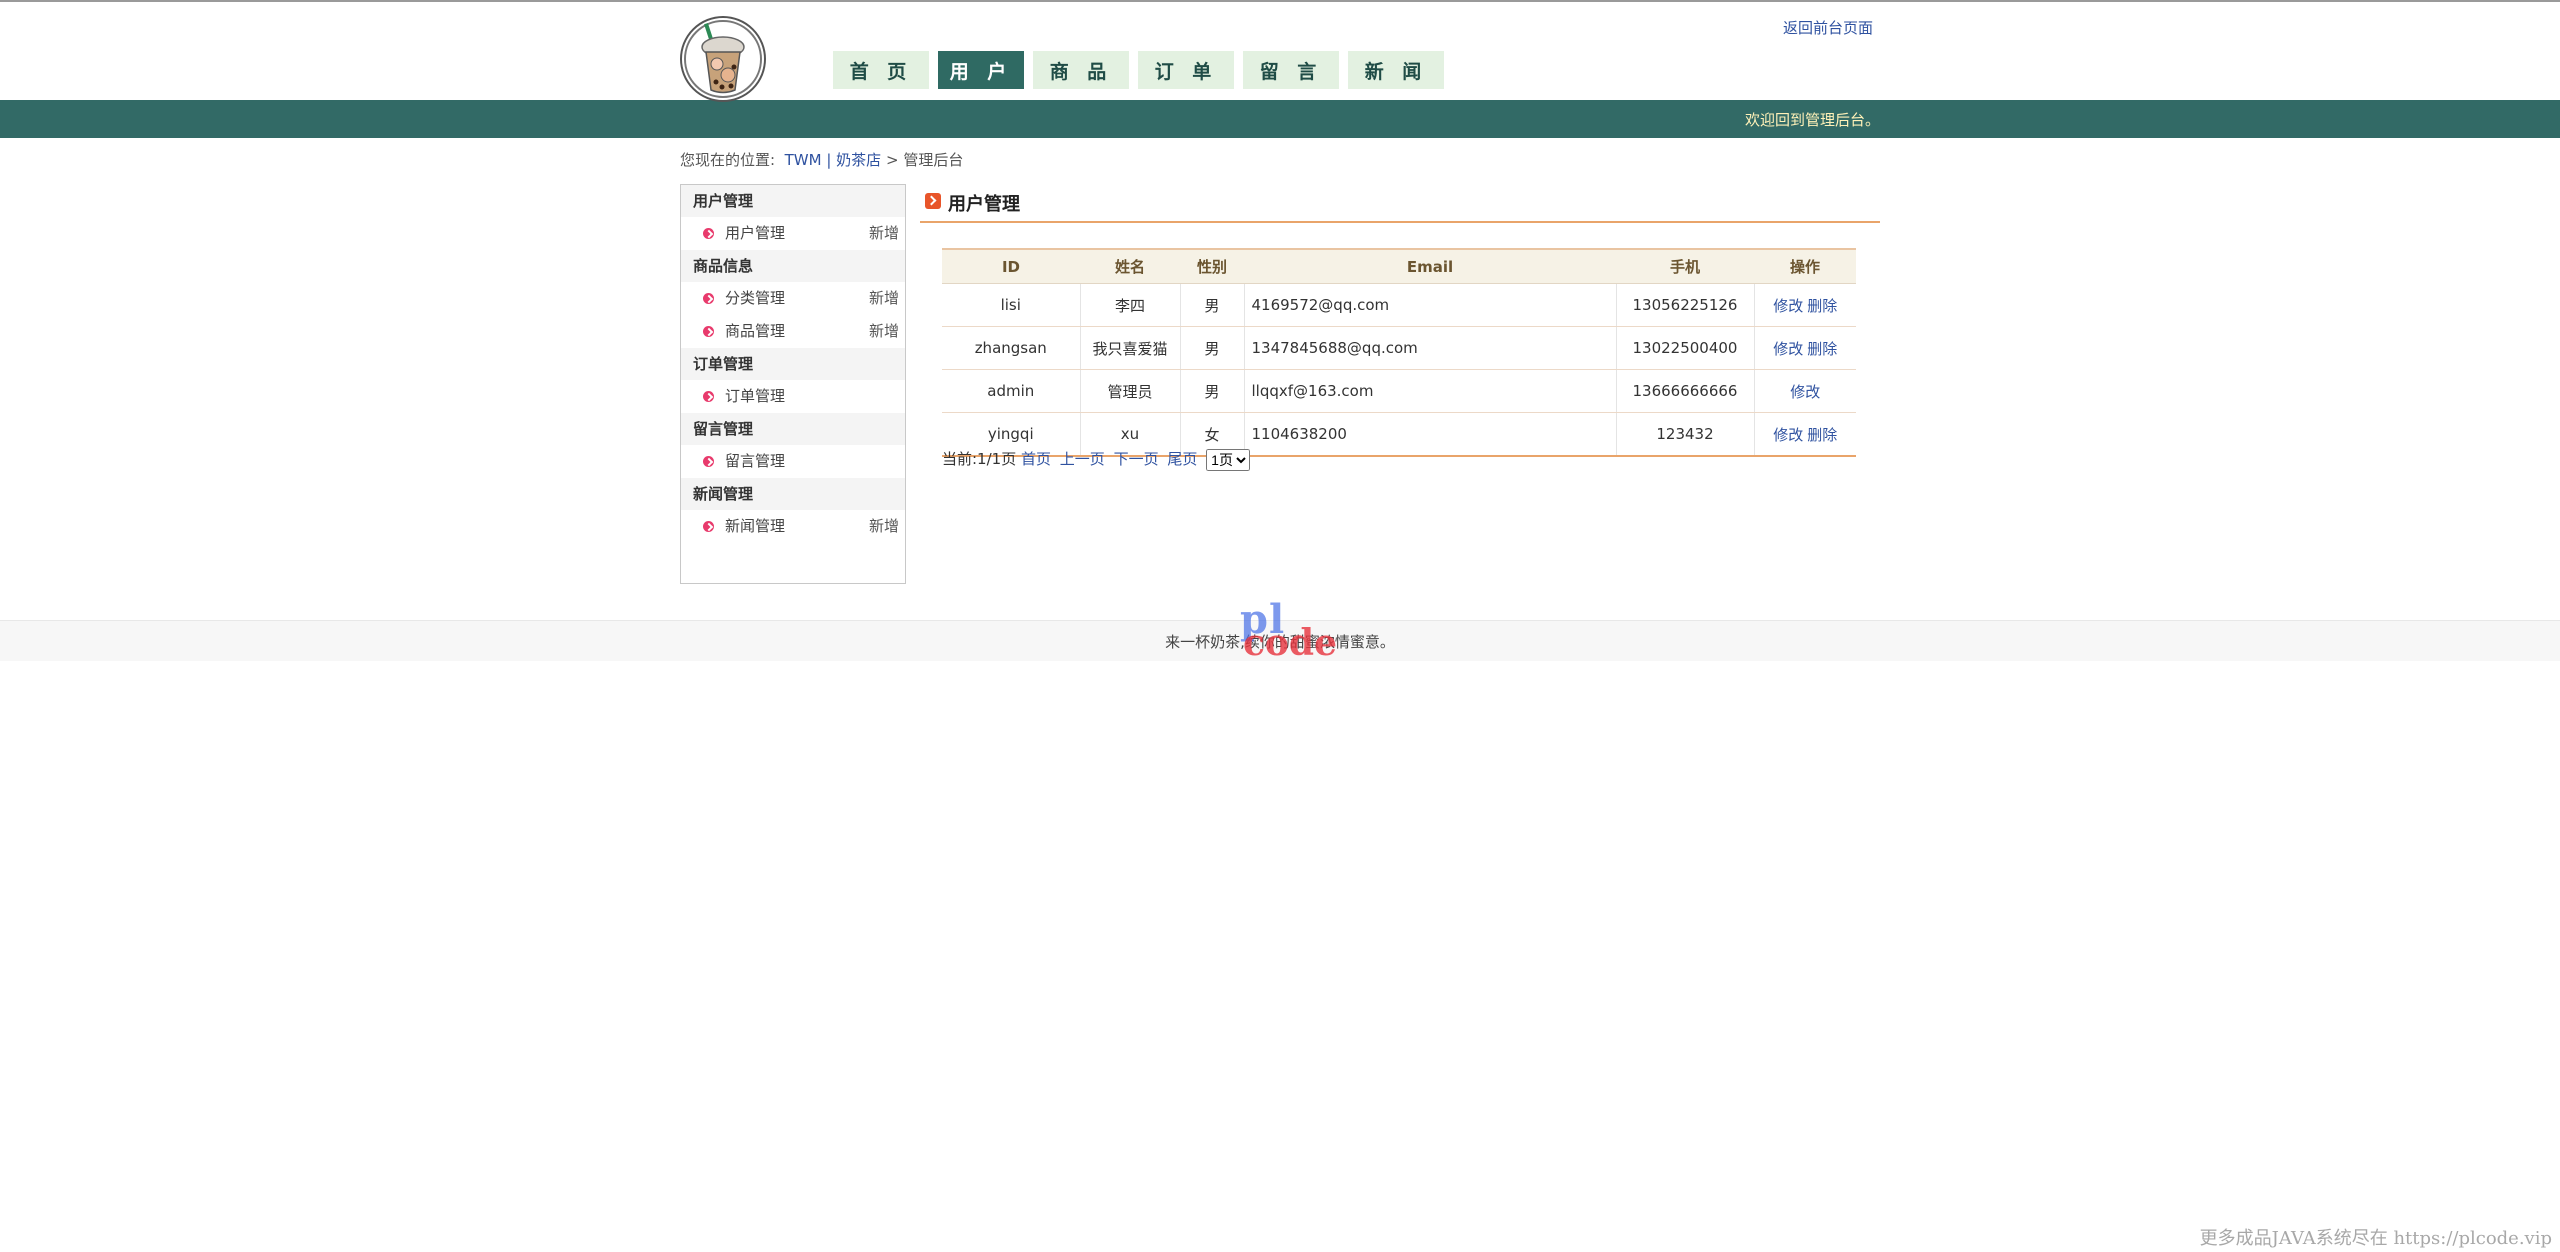 The image size is (2560, 1252). I want to click on cell-id: admin, so click(1011, 391).